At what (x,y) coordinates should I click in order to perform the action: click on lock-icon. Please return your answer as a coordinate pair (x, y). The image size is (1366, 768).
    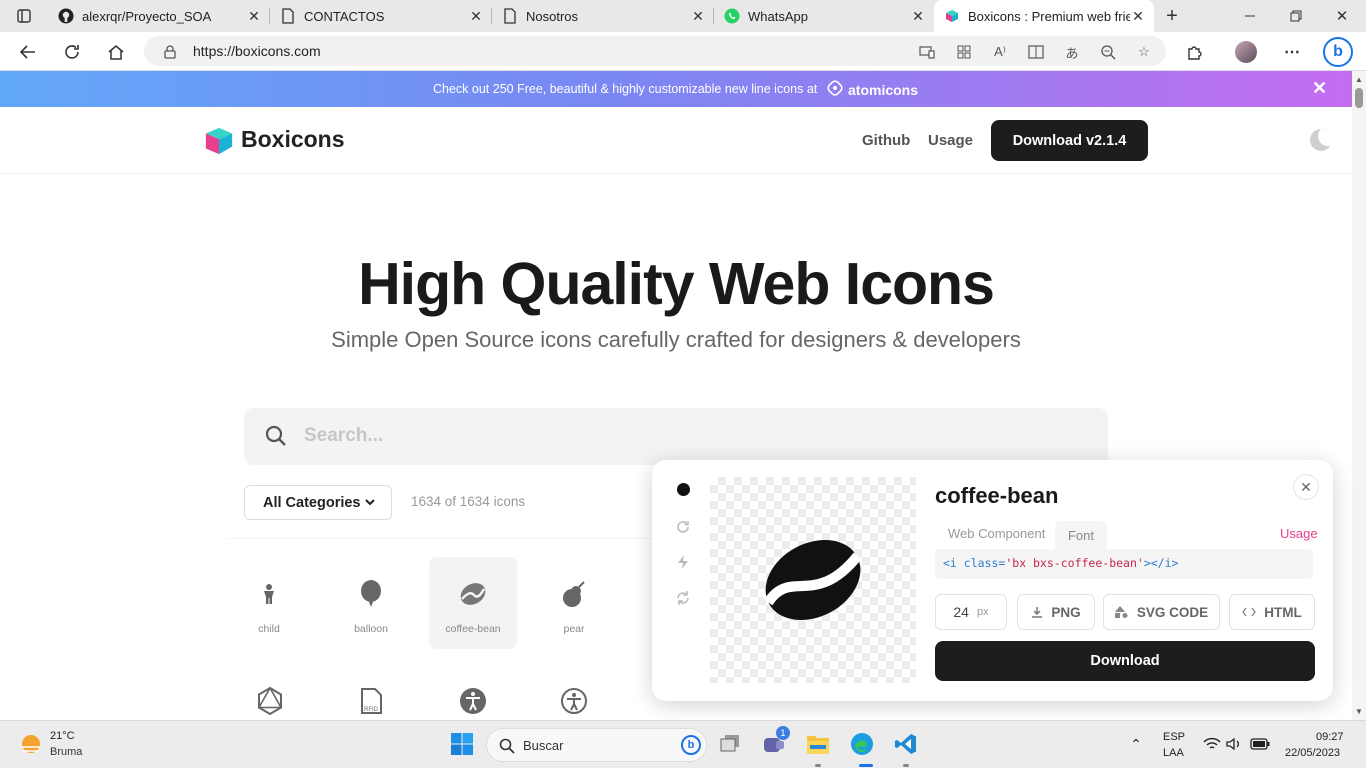
    Looking at the image, I should click on (170, 52).